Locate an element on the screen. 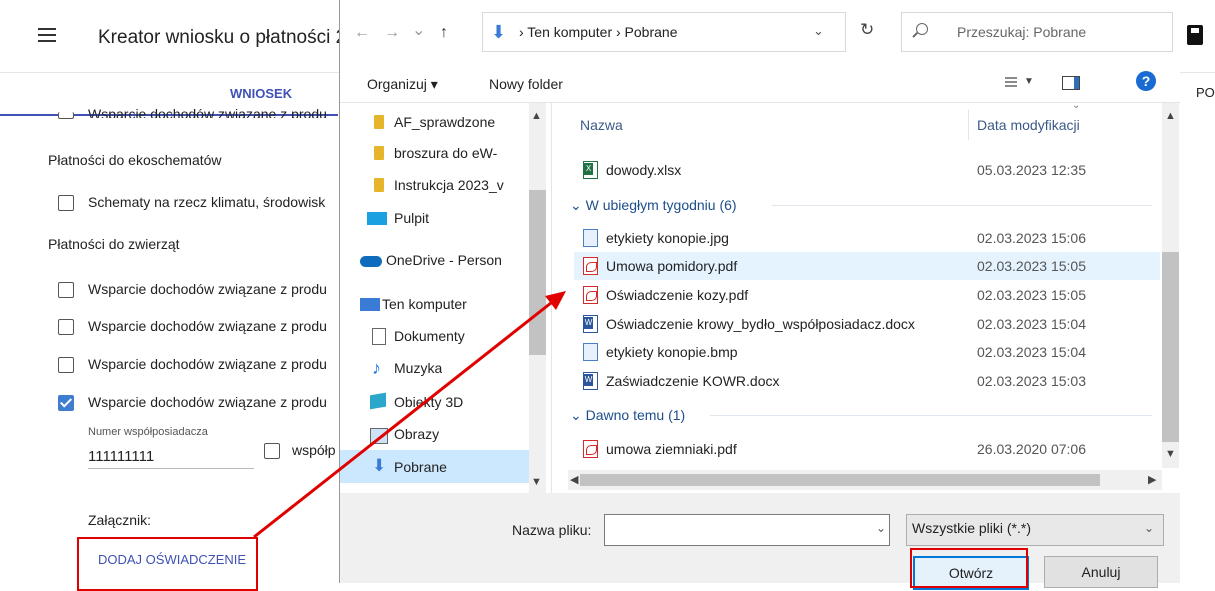 The image size is (1215, 591). scroll-left-icon: ◀ is located at coordinates (574, 479).